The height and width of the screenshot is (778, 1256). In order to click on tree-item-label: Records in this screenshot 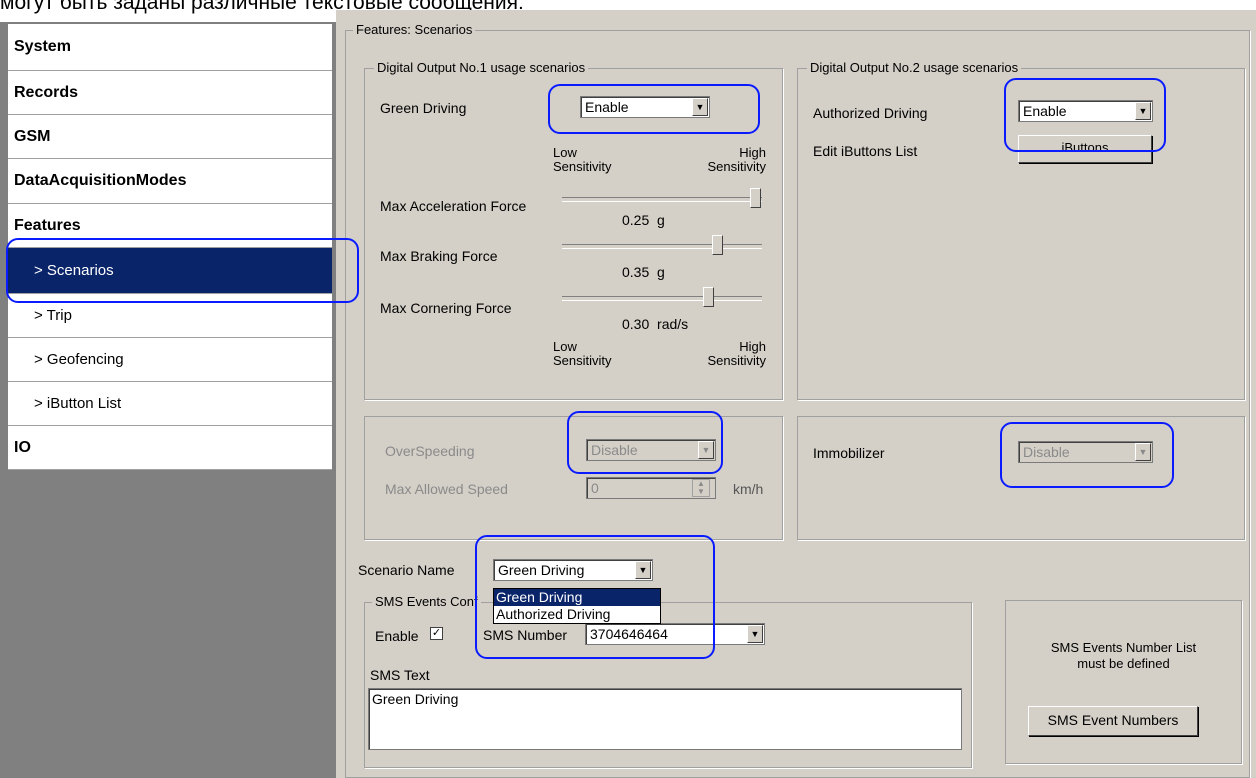, I will do `click(46, 92)`.